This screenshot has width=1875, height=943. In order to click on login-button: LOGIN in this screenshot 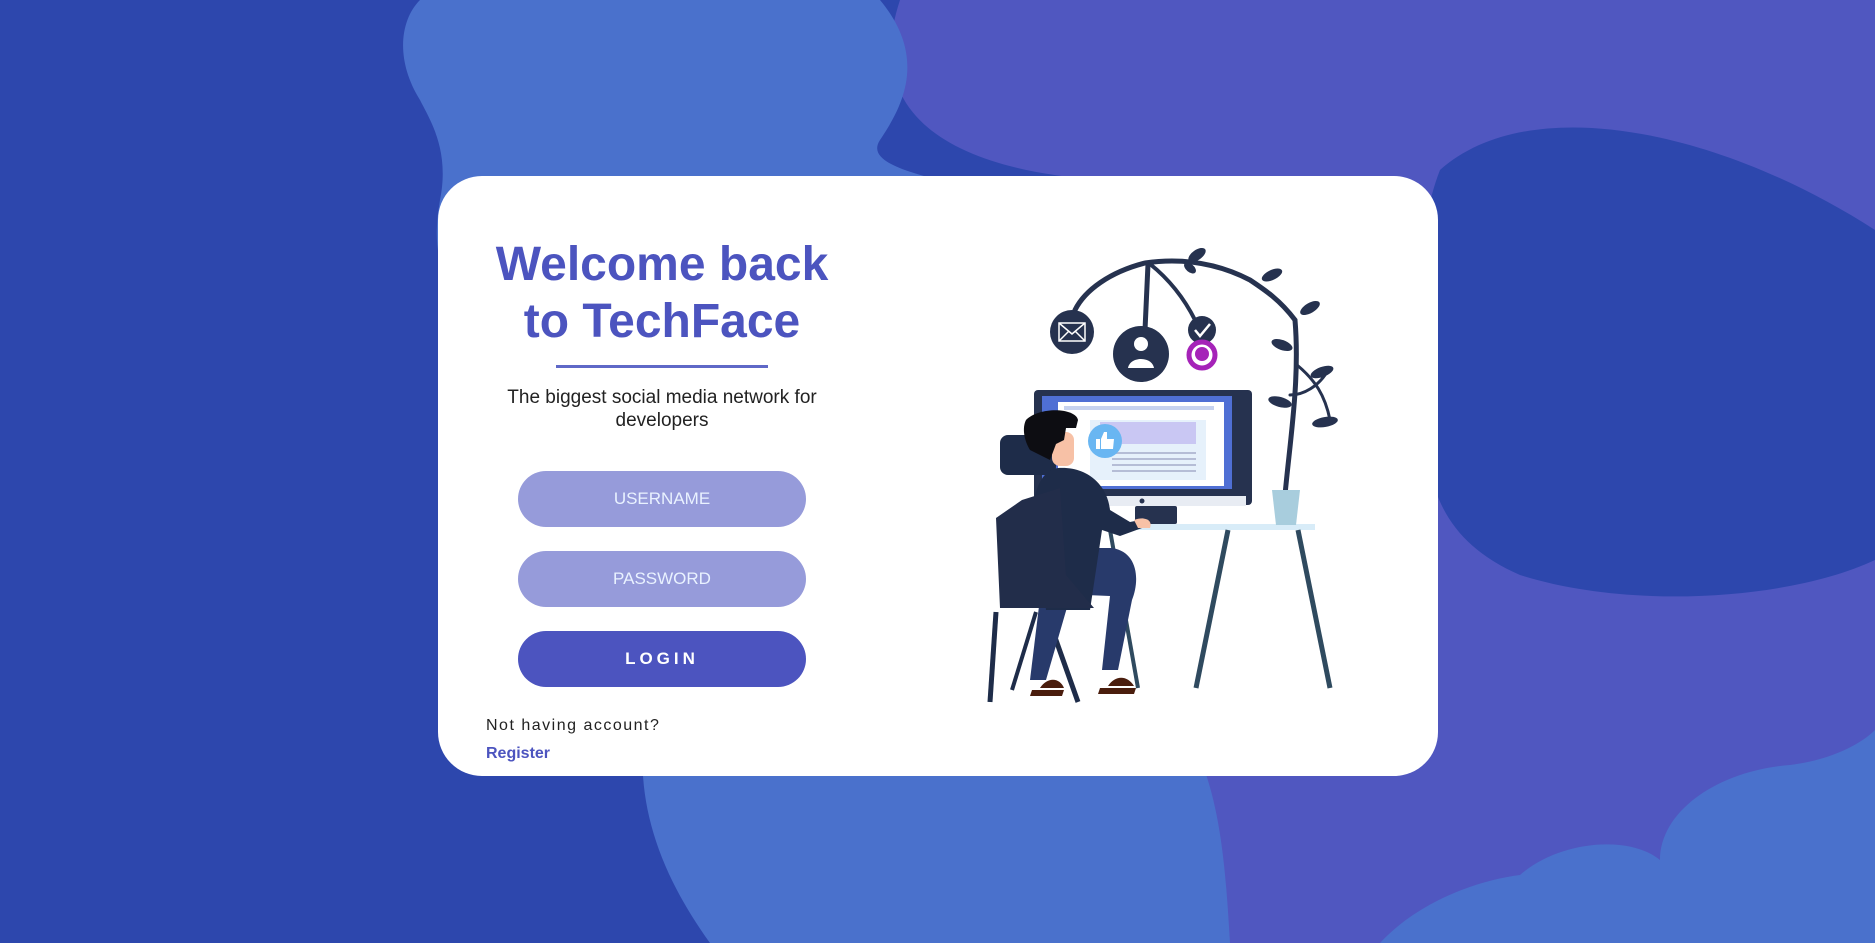, I will do `click(662, 659)`.